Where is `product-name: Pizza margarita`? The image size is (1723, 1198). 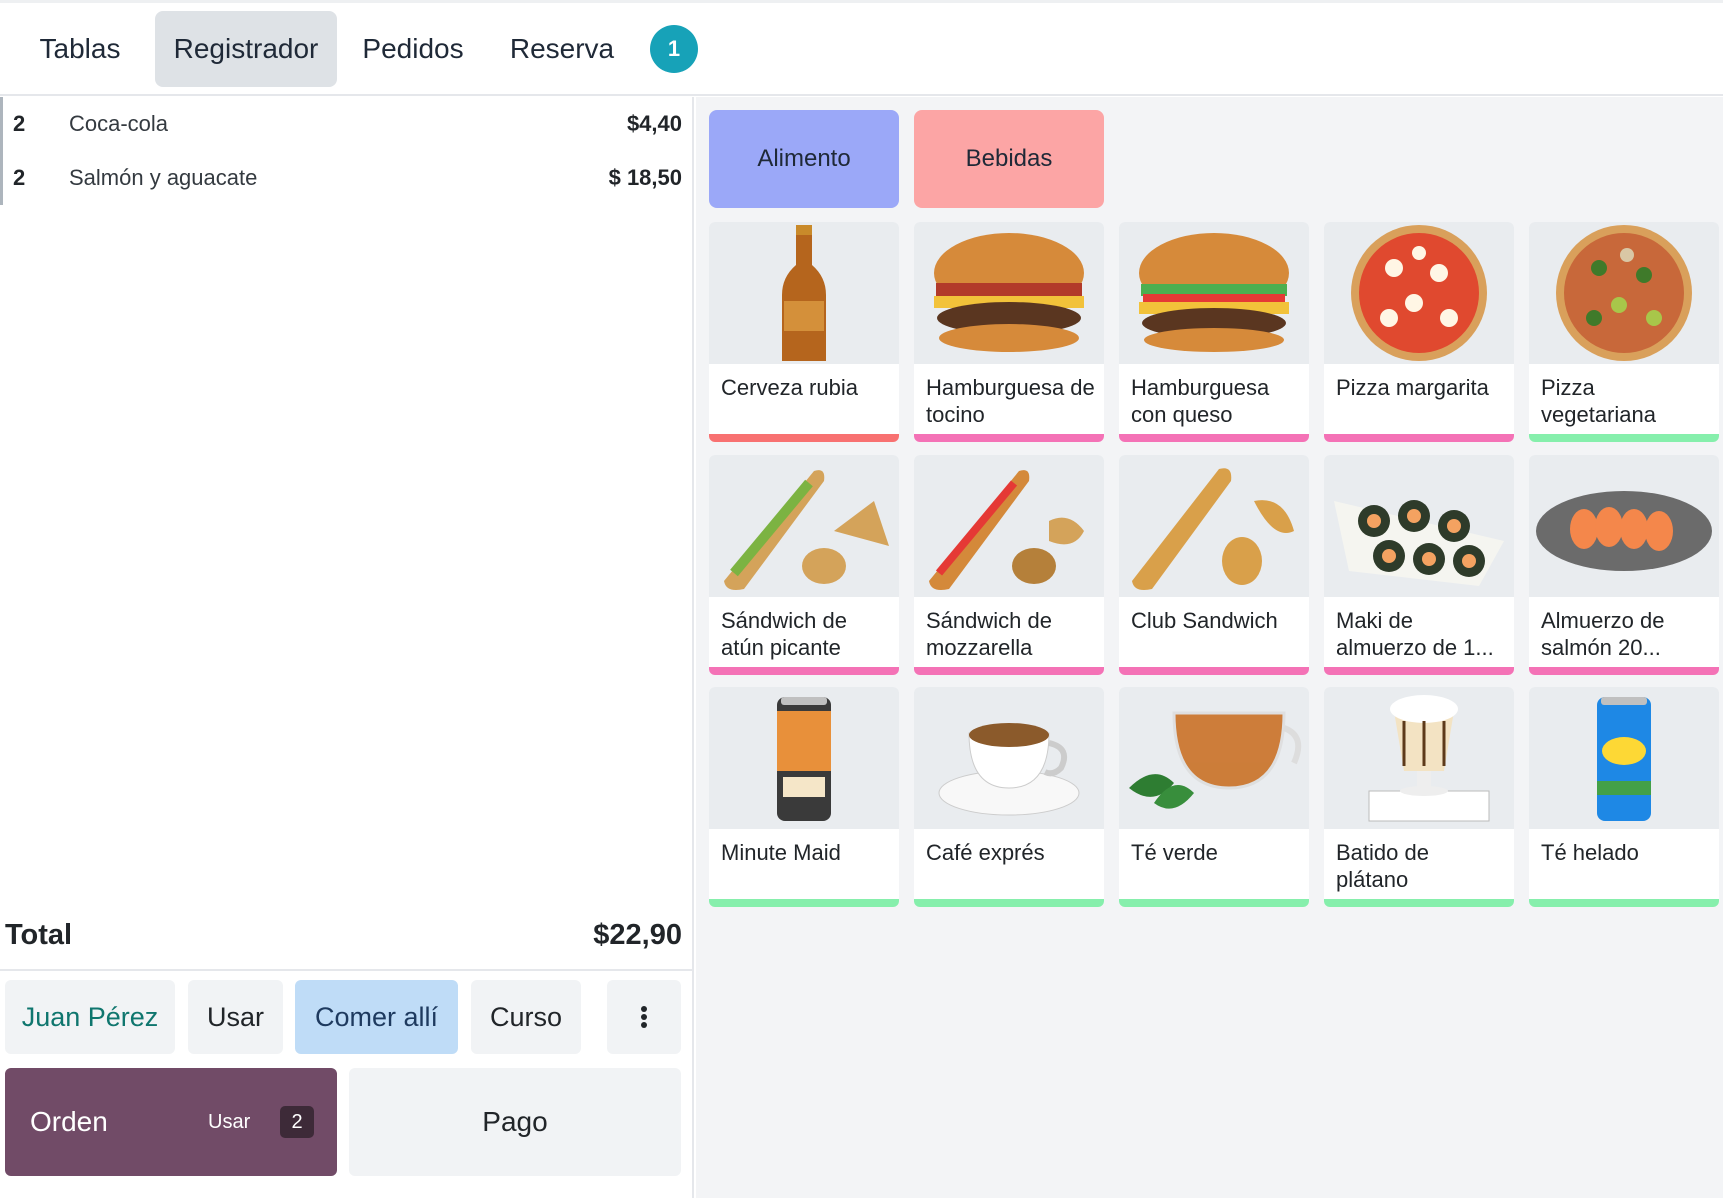 product-name: Pizza margarita is located at coordinates (1412, 387).